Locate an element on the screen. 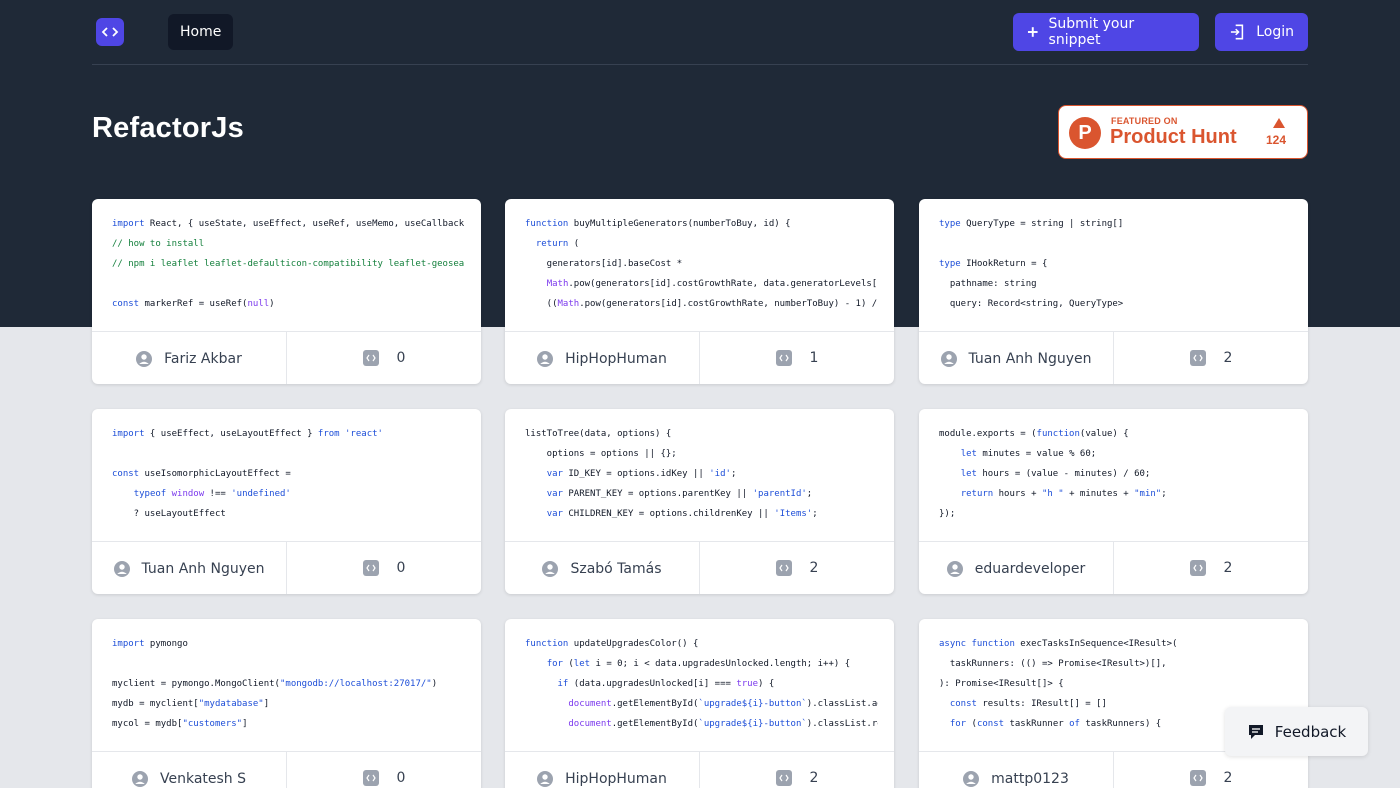 This screenshot has height=788, width=1400. card-footer: Szabó Tamás 2 is located at coordinates (699, 567).